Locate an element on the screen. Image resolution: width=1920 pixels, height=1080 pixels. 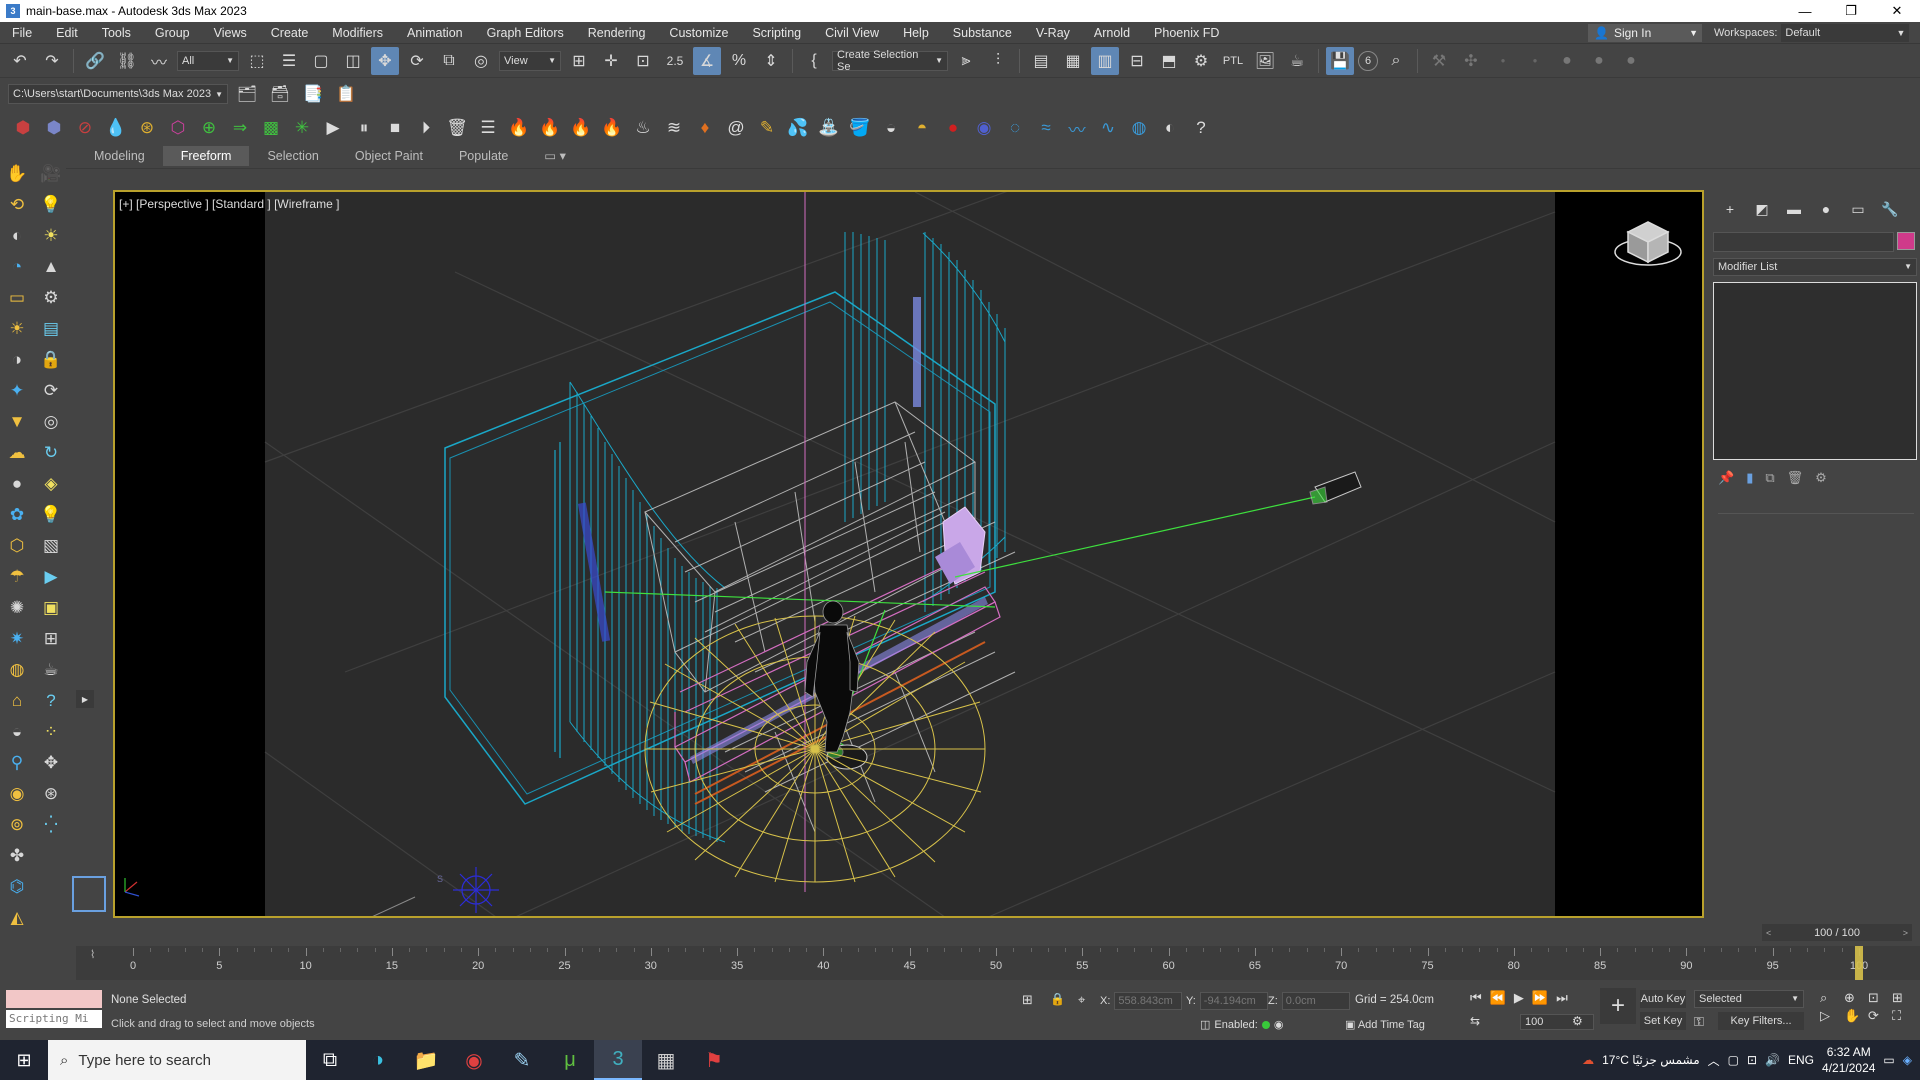
stop-icon: ■ is located at coordinates (395, 128).